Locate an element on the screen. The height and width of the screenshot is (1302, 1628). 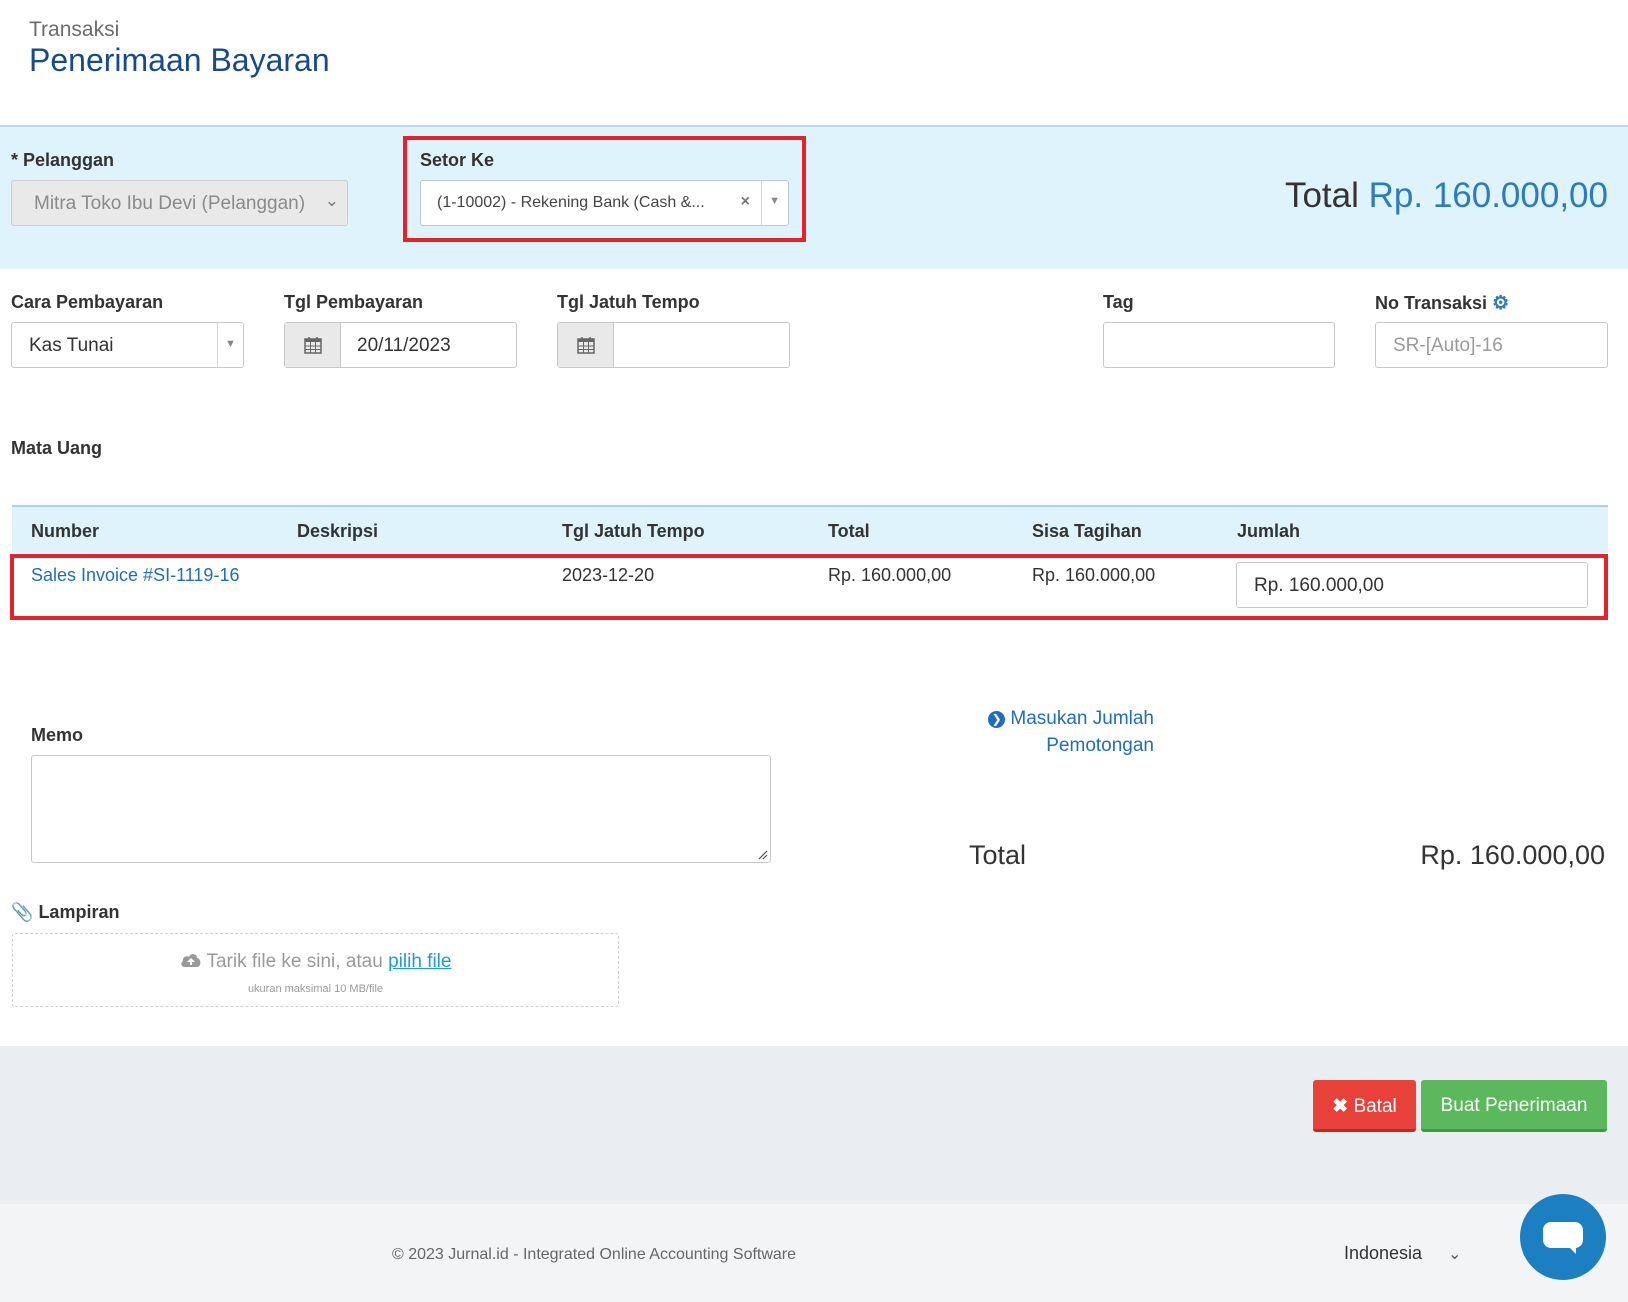
currency-label: Mata Uang is located at coordinates (57, 448).